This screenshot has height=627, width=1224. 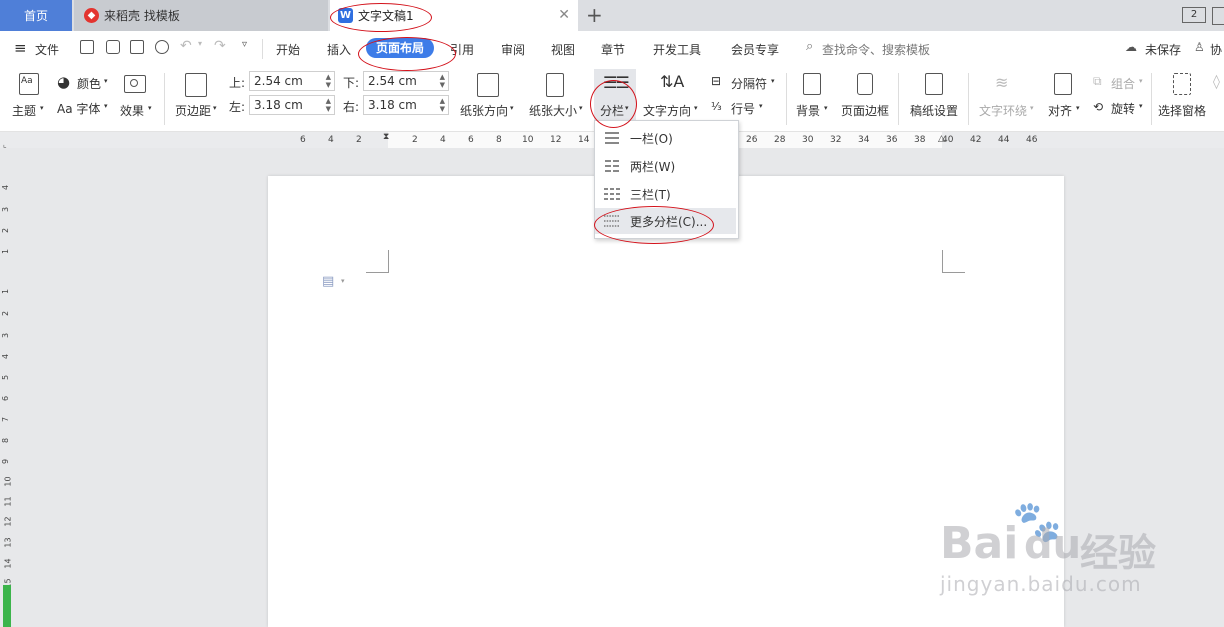 What do you see at coordinates (406, 105) in the screenshot?
I see `right-margin-input: 3.18 cm ▲ ▼` at bounding box center [406, 105].